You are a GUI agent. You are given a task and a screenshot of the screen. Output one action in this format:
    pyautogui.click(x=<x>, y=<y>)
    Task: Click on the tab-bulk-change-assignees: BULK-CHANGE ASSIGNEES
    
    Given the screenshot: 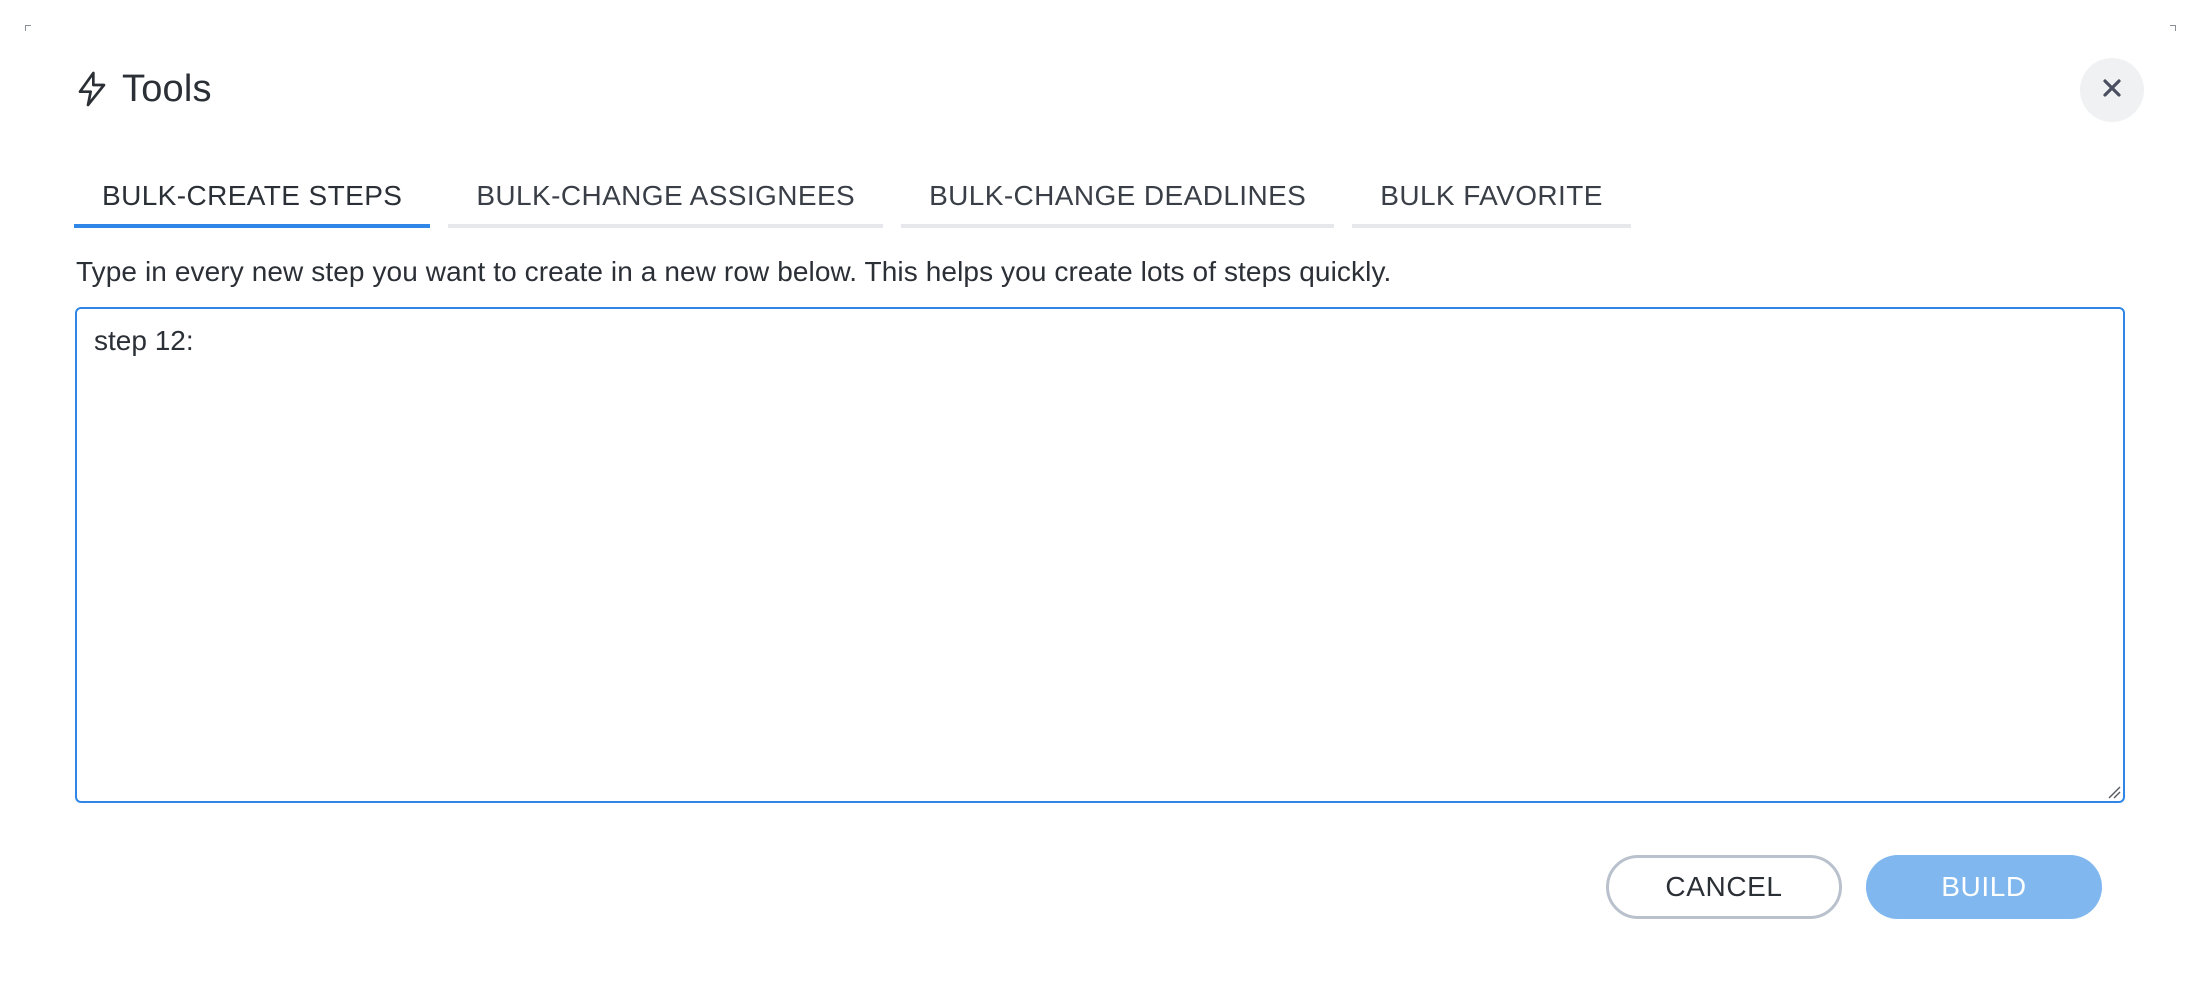 What is the action you would take?
    pyautogui.click(x=666, y=198)
    